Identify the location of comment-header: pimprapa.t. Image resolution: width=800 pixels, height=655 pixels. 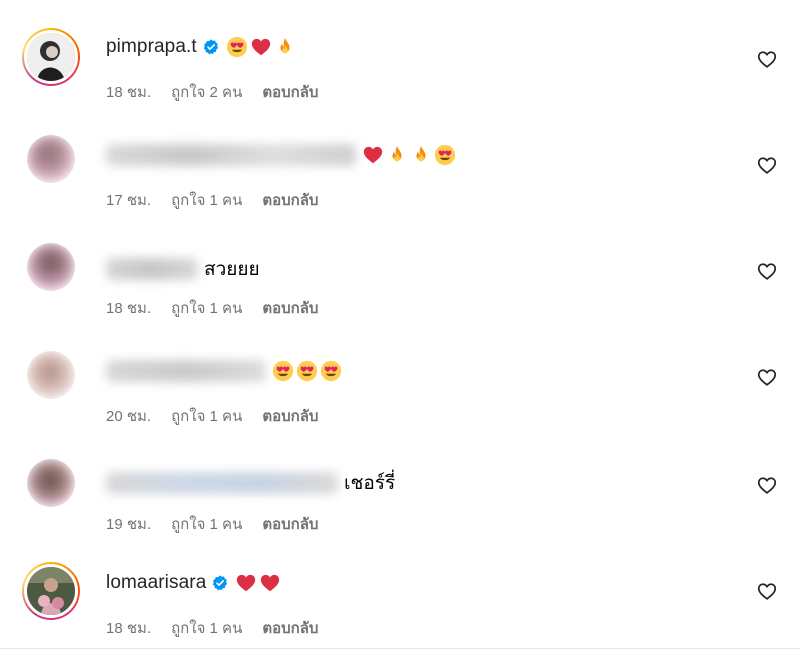
(201, 47).